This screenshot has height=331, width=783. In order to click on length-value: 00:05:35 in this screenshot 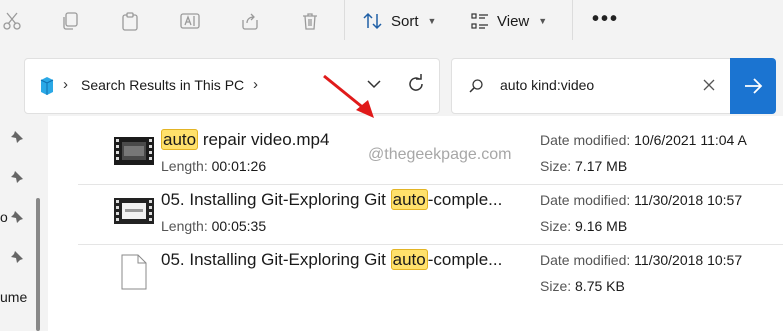, I will do `click(239, 226)`.